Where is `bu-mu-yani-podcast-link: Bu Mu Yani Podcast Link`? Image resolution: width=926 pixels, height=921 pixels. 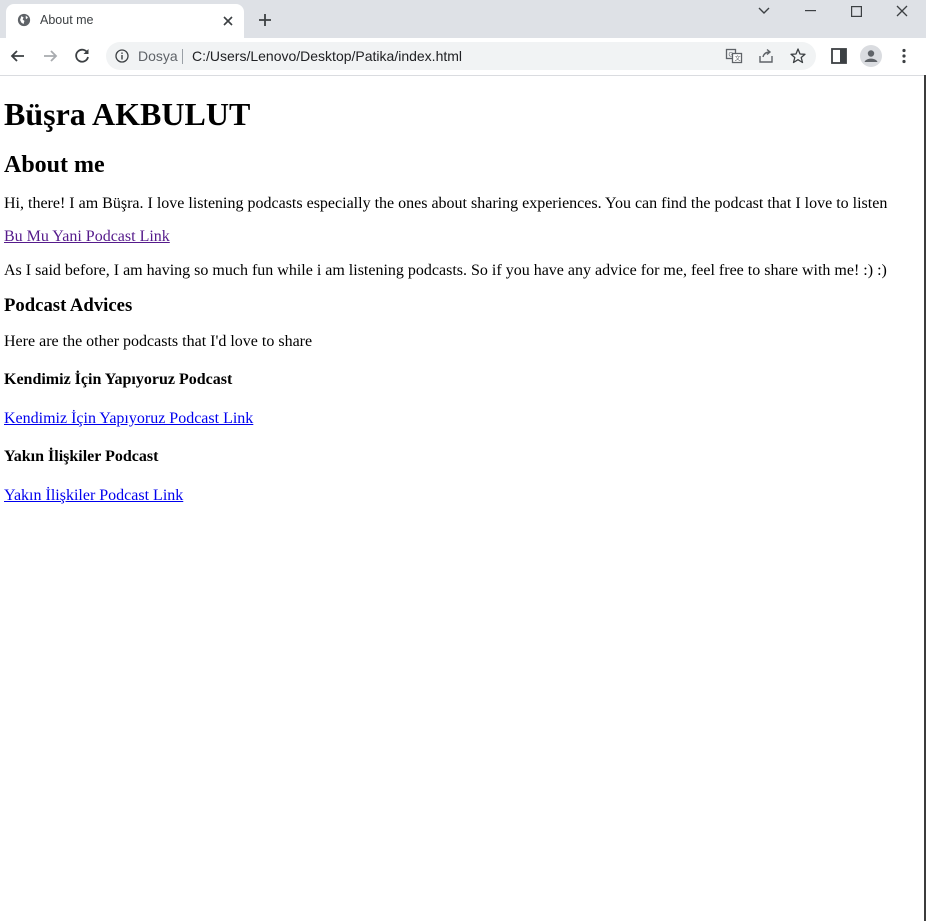 bu-mu-yani-podcast-link: Bu Mu Yani Podcast Link is located at coordinates (87, 236).